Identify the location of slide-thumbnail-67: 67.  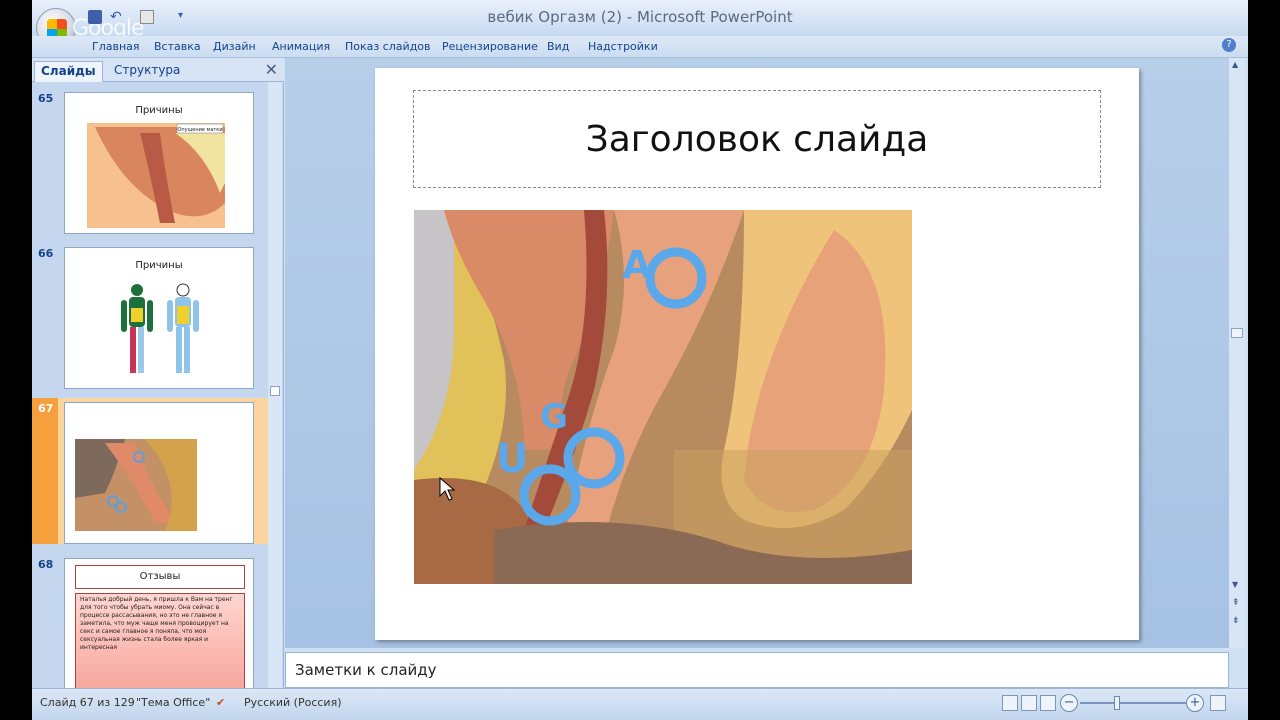
(150, 471).